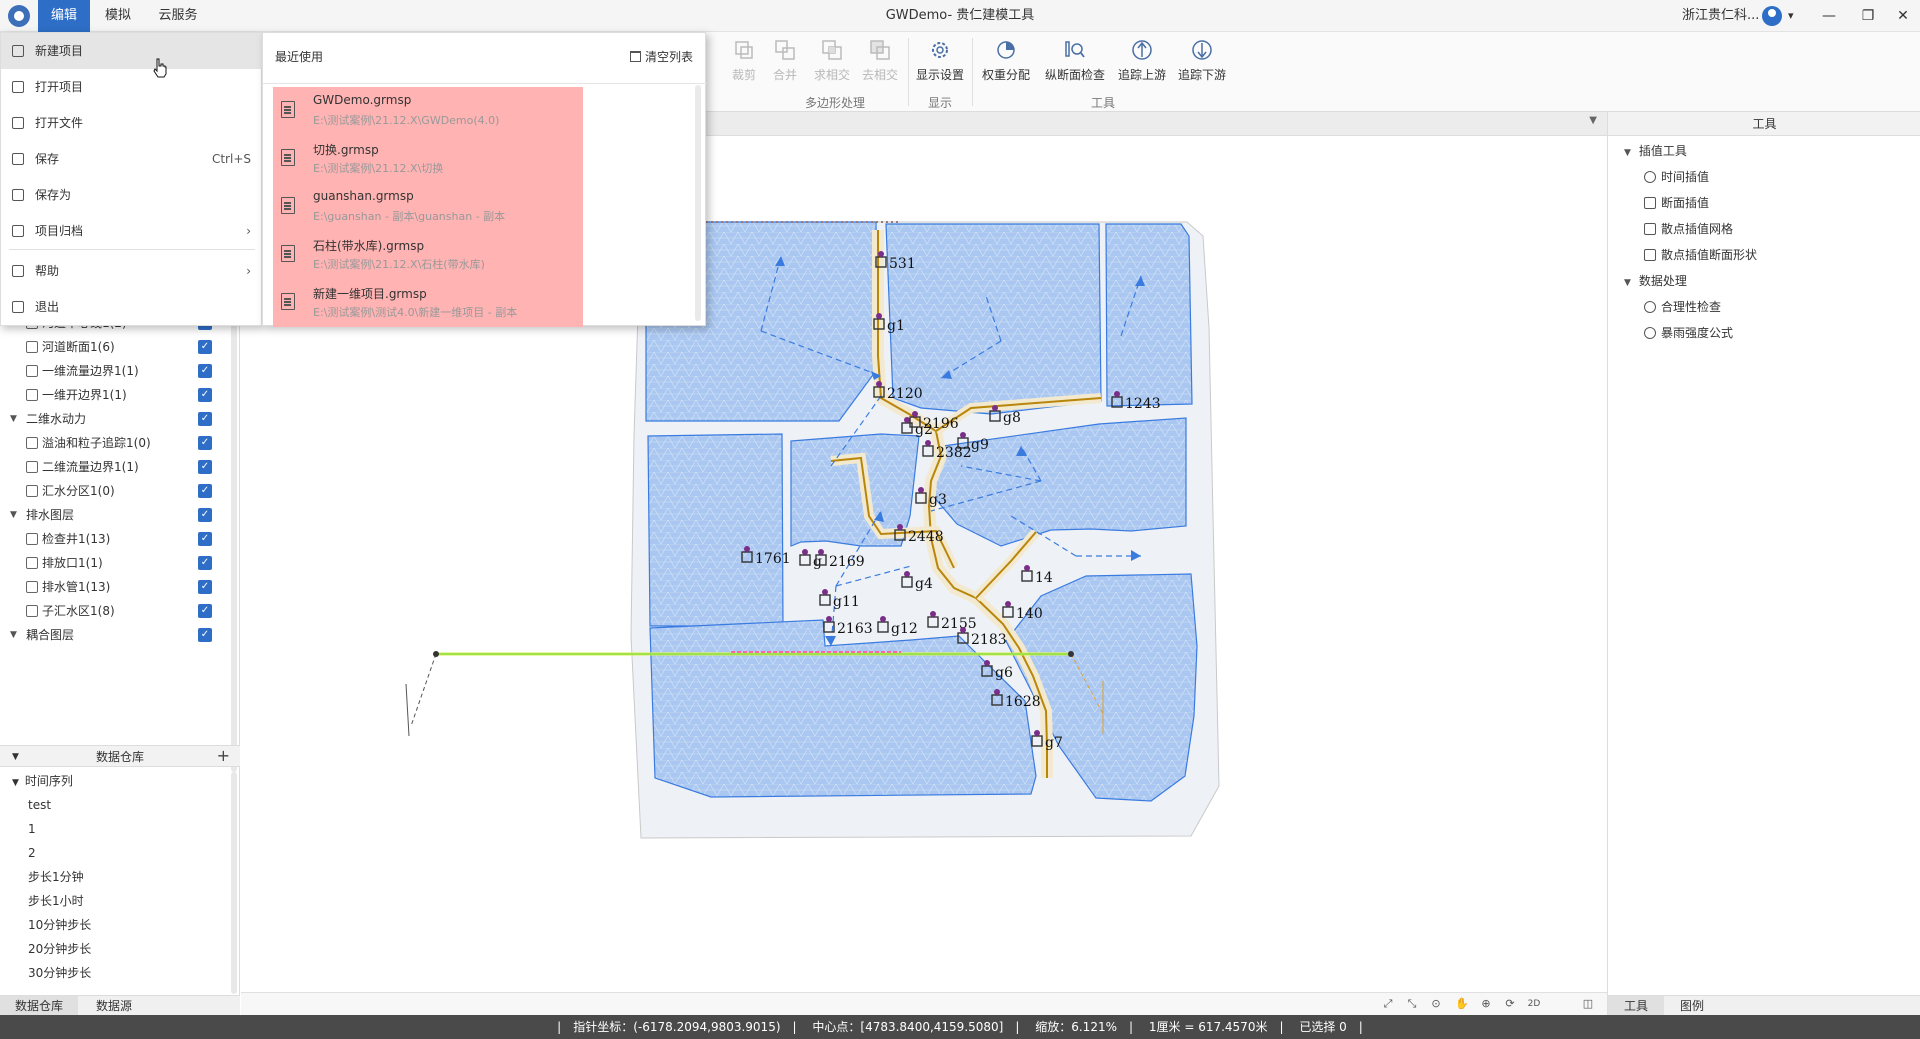 The height and width of the screenshot is (1039, 1920). I want to click on recent-project-item: GWDemo.grmsp E:\测试案例\21.12.X\GWDemo(4.0), so click(428, 111).